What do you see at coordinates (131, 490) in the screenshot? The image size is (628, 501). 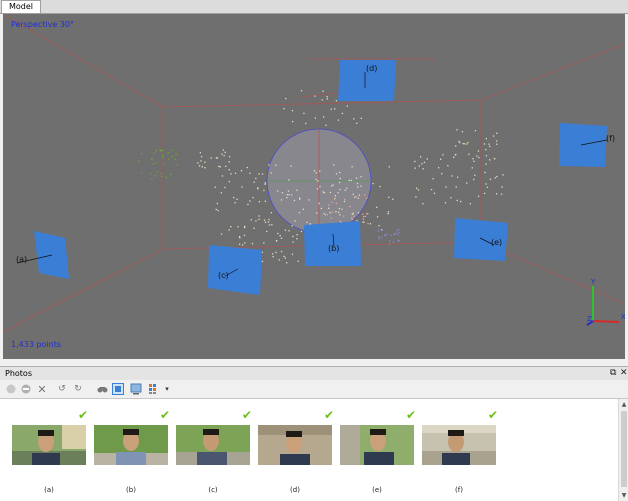 I see `photo-caption: (b)` at bounding box center [131, 490].